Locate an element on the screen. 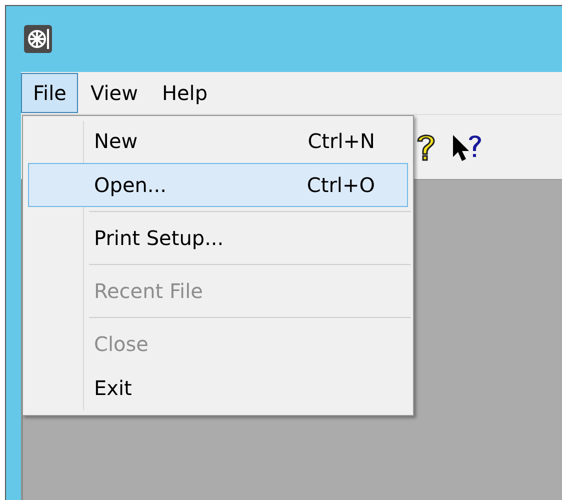  menu-bar-item: Help is located at coordinates (185, 93).